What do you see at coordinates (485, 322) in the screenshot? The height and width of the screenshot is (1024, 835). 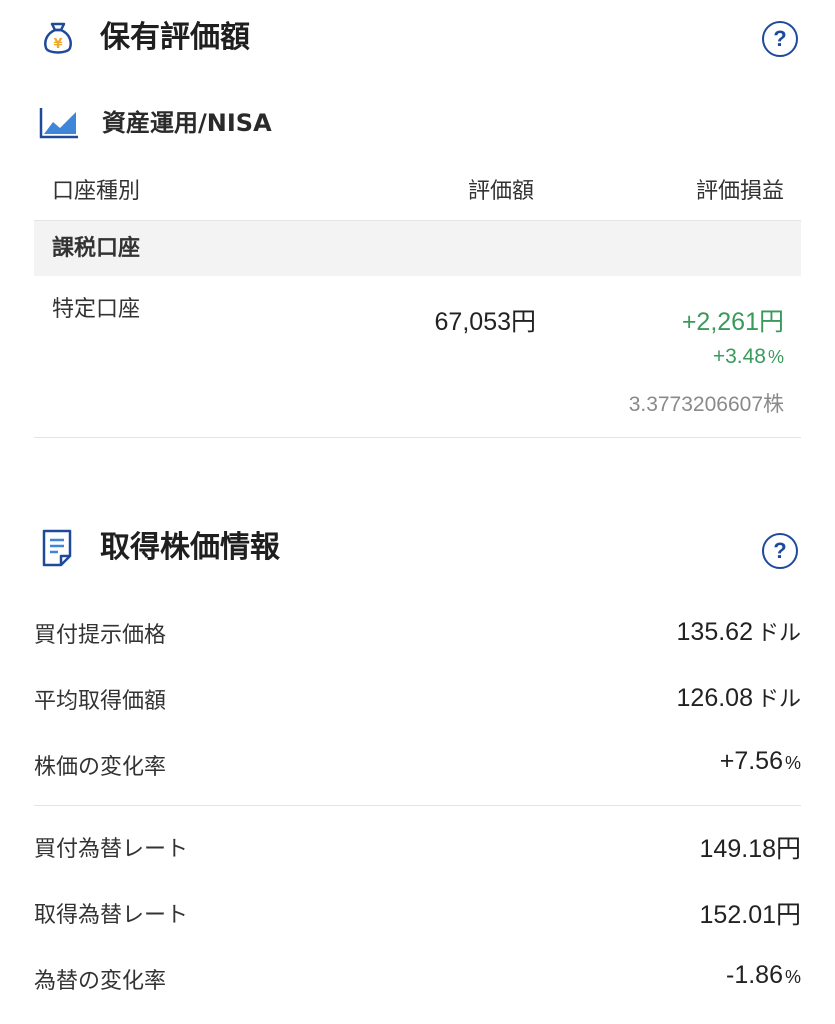 I see `account-valuation: 67,053円` at bounding box center [485, 322].